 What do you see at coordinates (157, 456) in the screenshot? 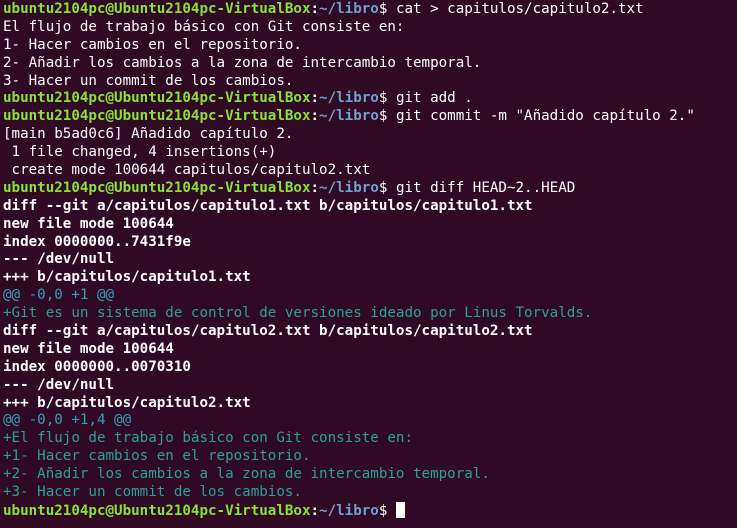
I see `line-text: +1- Hacer cambios en el repositorio.` at bounding box center [157, 456].